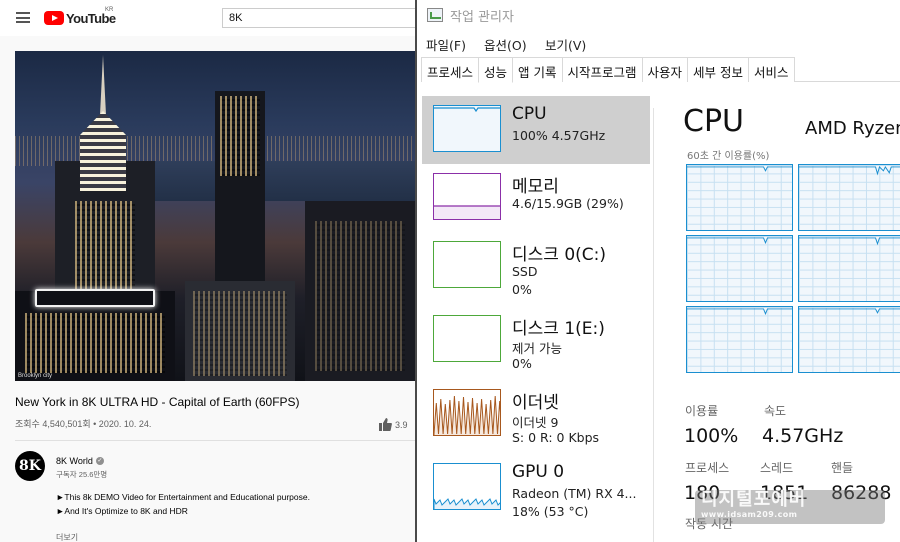  I want to click on tab-app-history: 앱 기록, so click(537, 69).